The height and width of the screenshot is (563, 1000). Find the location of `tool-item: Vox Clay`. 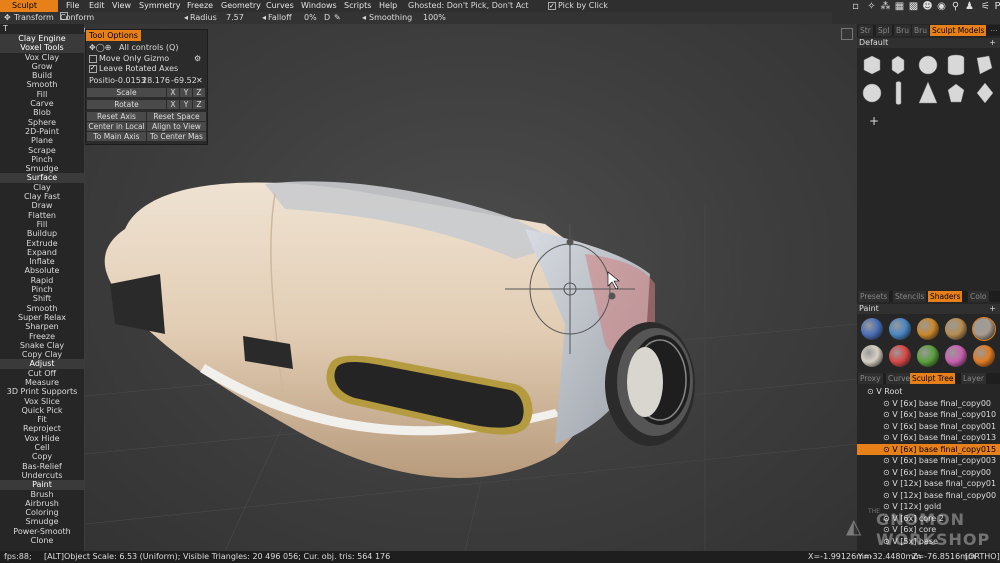

tool-item: Vox Clay is located at coordinates (42, 57).